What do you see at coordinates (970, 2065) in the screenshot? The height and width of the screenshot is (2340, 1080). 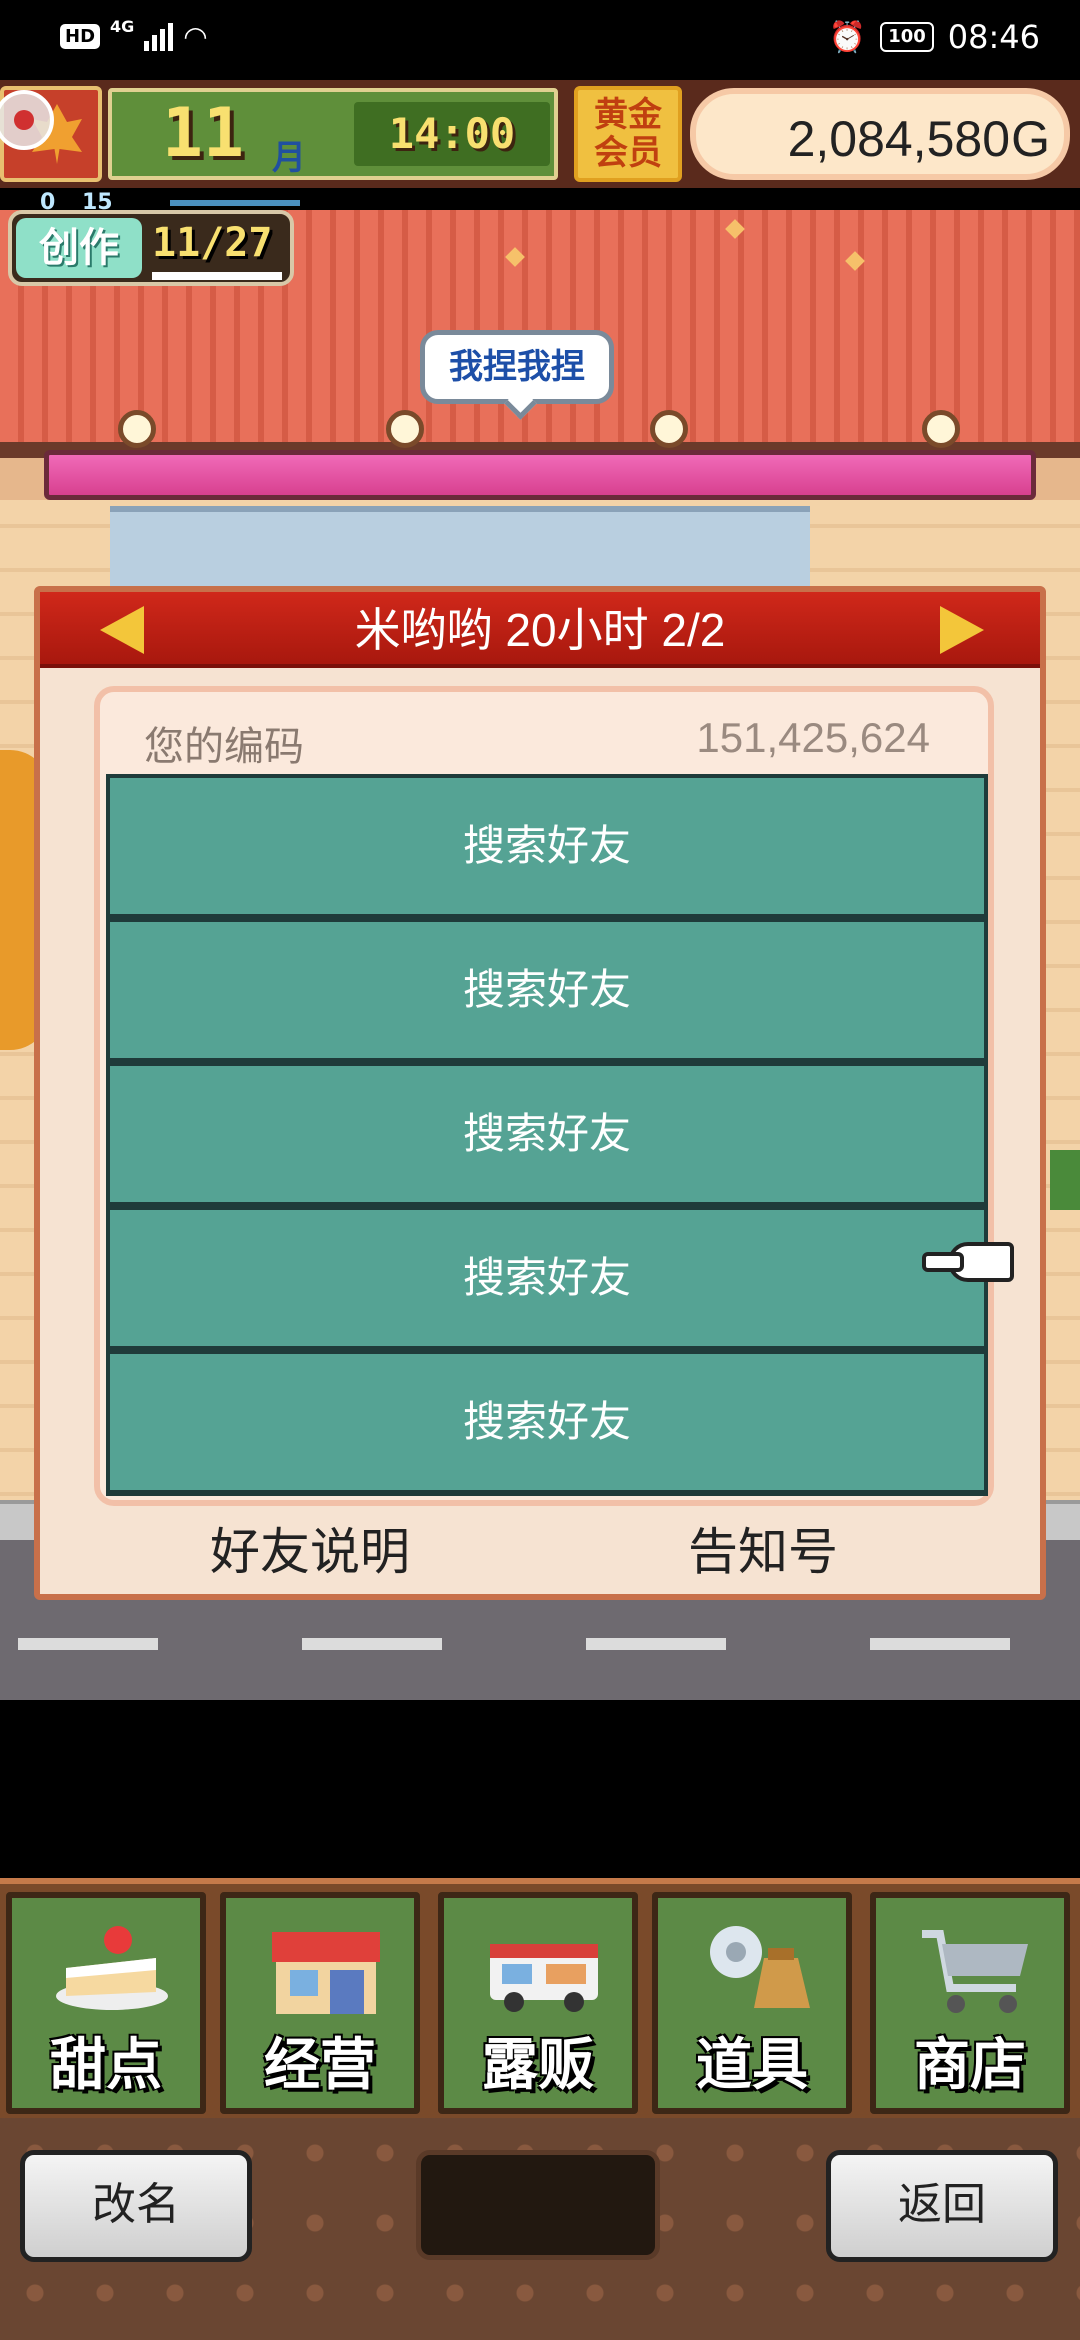 I see `menu-label: 商店` at bounding box center [970, 2065].